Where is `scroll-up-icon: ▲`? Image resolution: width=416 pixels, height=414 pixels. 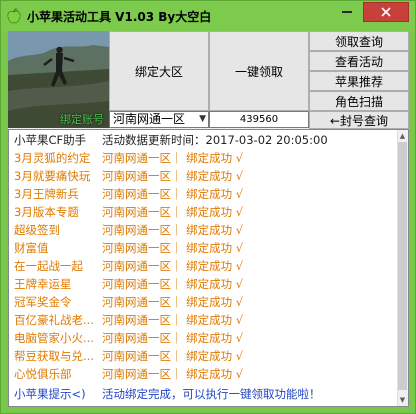
scroll-up-icon: ▲ is located at coordinates (402, 136).